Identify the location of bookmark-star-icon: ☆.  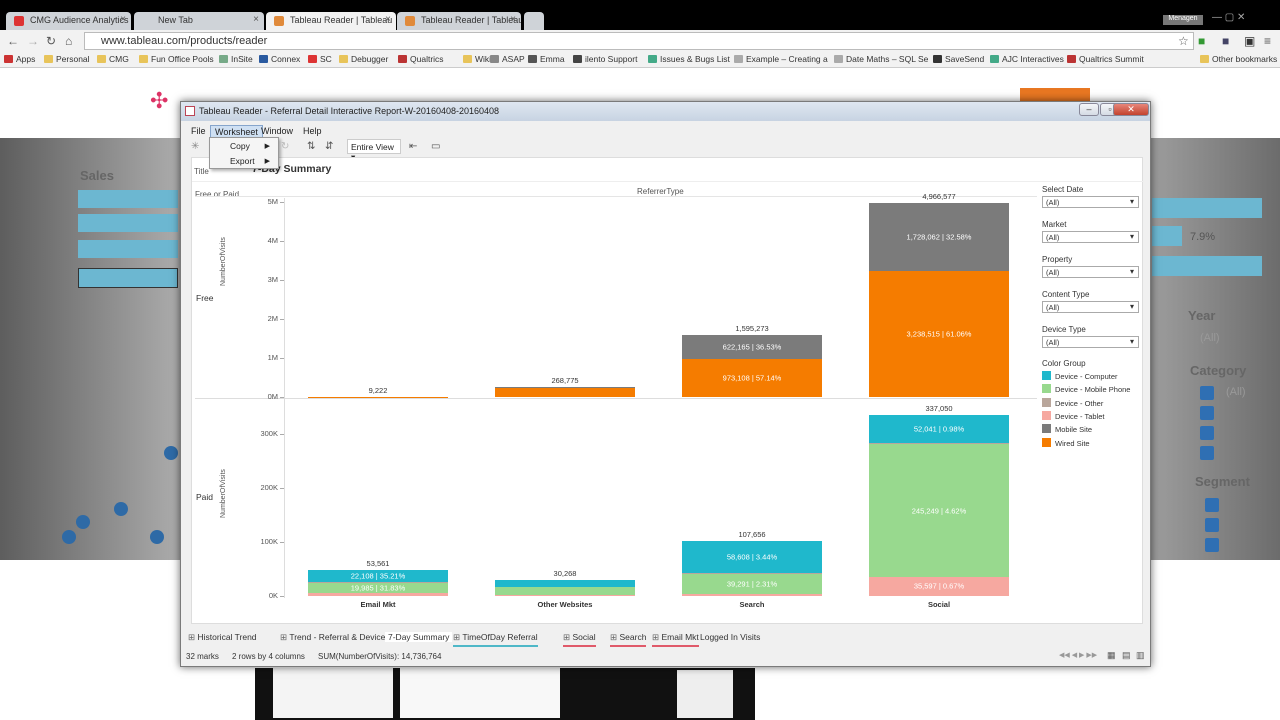
(1183, 41).